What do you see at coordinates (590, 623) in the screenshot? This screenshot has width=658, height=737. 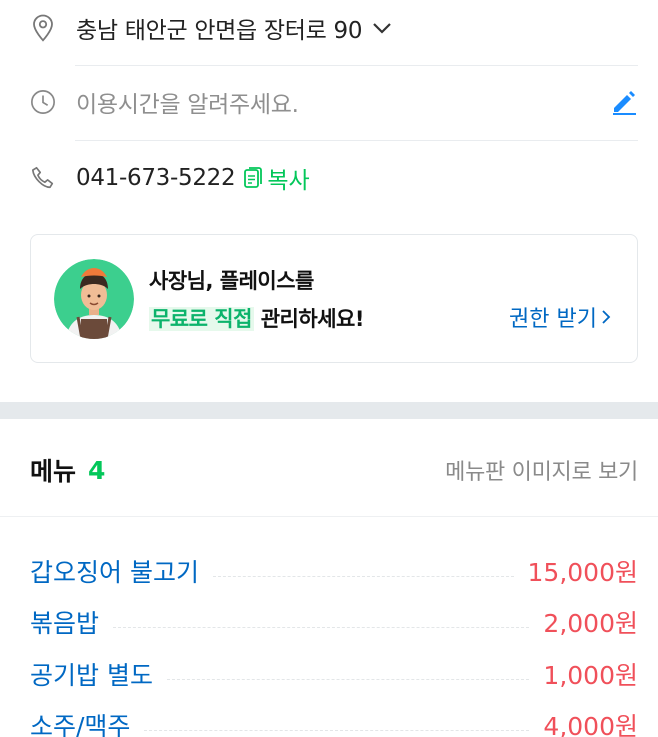 I see `menu-item-price: 2,000원` at bounding box center [590, 623].